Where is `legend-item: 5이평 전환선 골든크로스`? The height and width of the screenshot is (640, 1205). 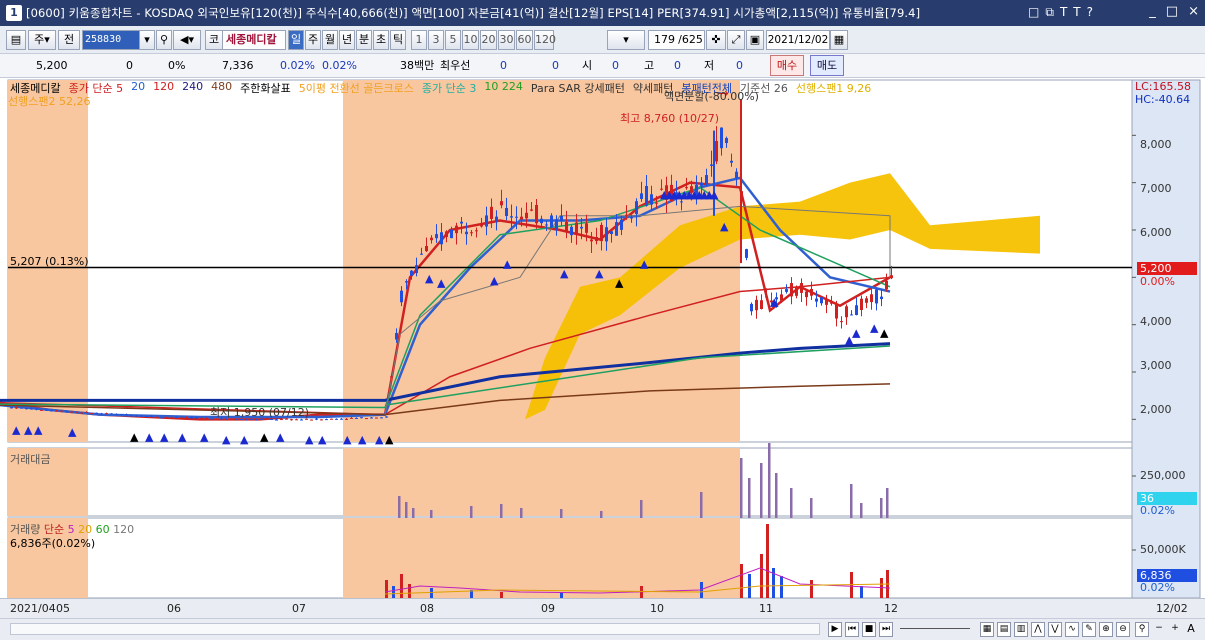 legend-item: 5이평 전환선 골든크로스 is located at coordinates (356, 88).